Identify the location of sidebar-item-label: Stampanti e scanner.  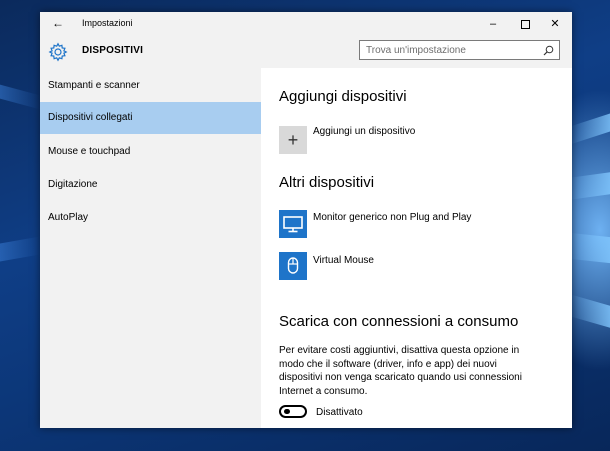
(94, 85).